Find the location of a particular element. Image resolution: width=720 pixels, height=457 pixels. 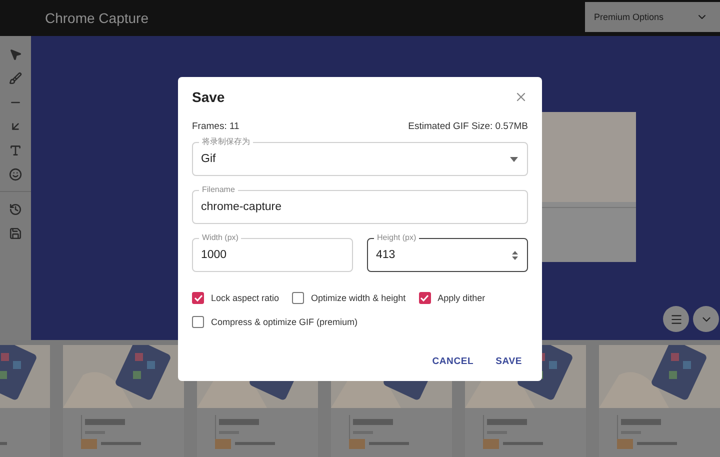

menu-button is located at coordinates (676, 319).